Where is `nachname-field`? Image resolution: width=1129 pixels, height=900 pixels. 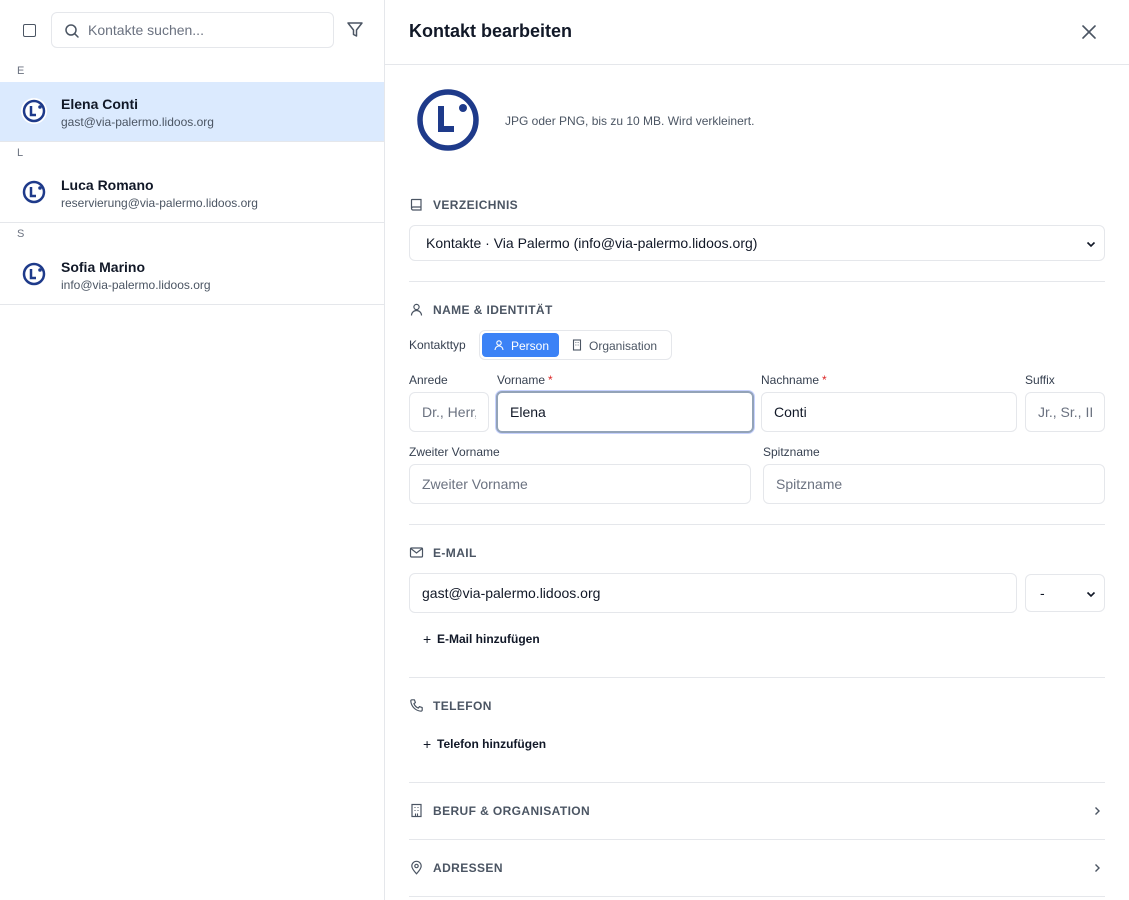 nachname-field is located at coordinates (889, 412).